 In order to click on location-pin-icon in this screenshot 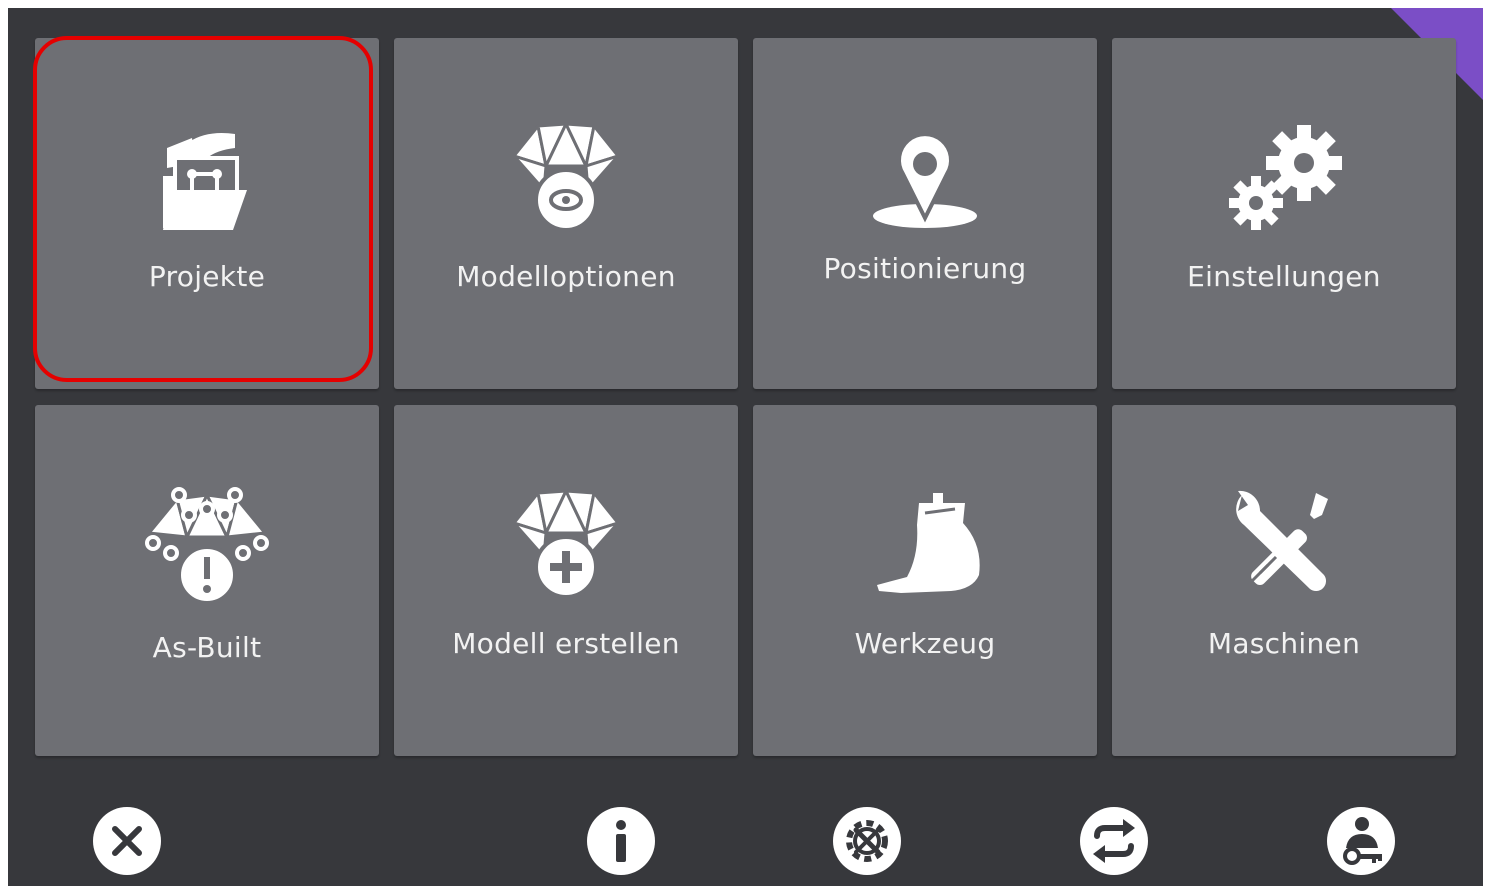, I will do `click(925, 178)`.